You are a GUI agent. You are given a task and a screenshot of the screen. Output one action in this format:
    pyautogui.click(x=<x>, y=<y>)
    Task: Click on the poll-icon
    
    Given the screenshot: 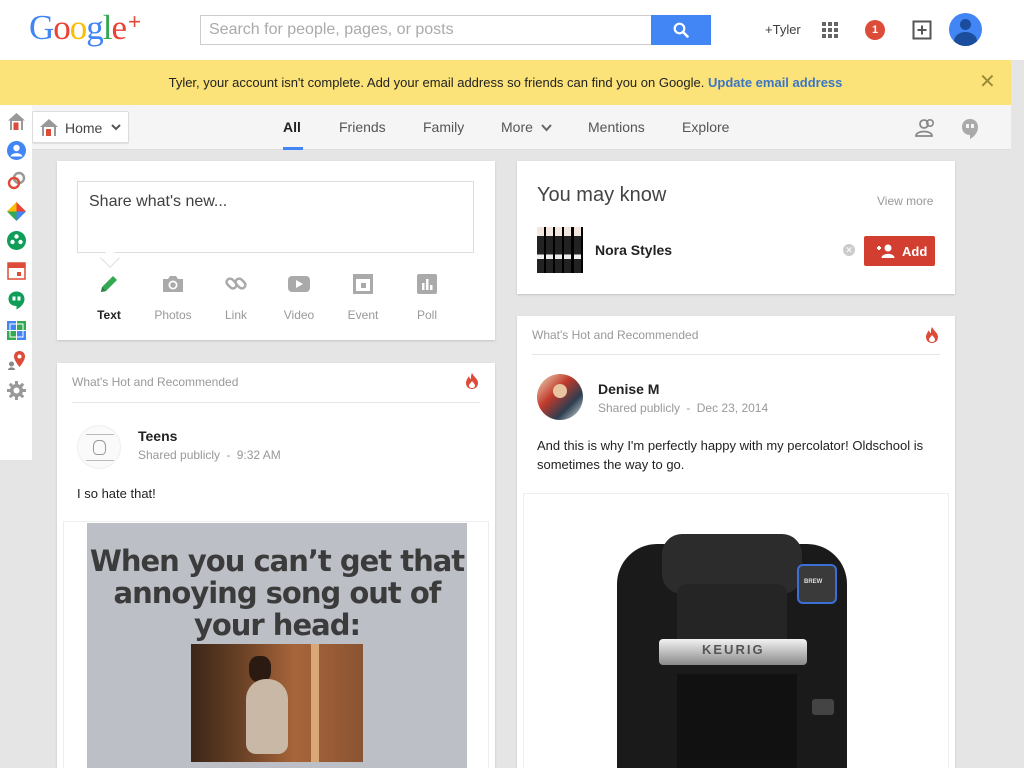 What is the action you would take?
    pyautogui.click(x=427, y=284)
    